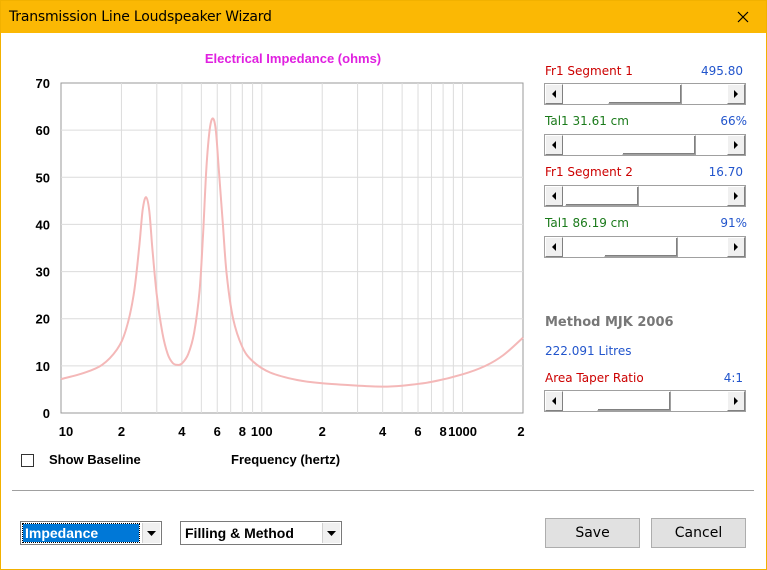  I want to click on mode-select-value: Filling & Method, so click(239, 533).